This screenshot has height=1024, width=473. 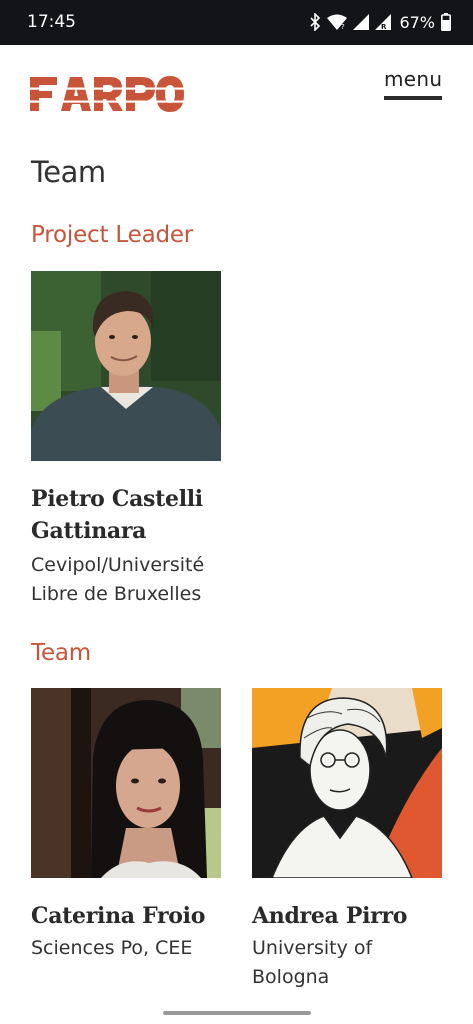 I want to click on member-name-line: Andrea Pirro, so click(x=330, y=916).